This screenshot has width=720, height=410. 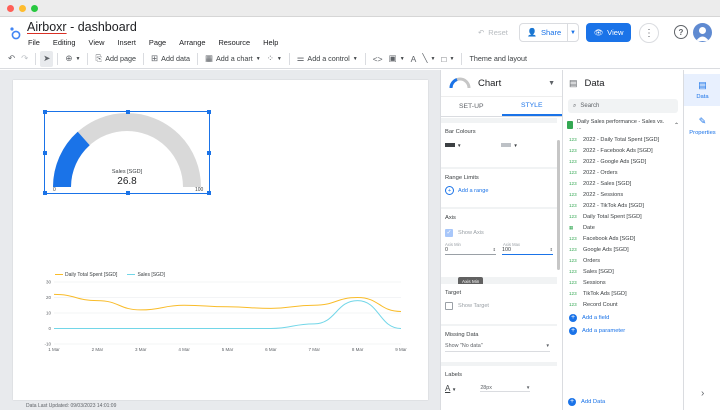 What do you see at coordinates (493, 32) in the screenshot?
I see `reset-button: ↶ Reset` at bounding box center [493, 32].